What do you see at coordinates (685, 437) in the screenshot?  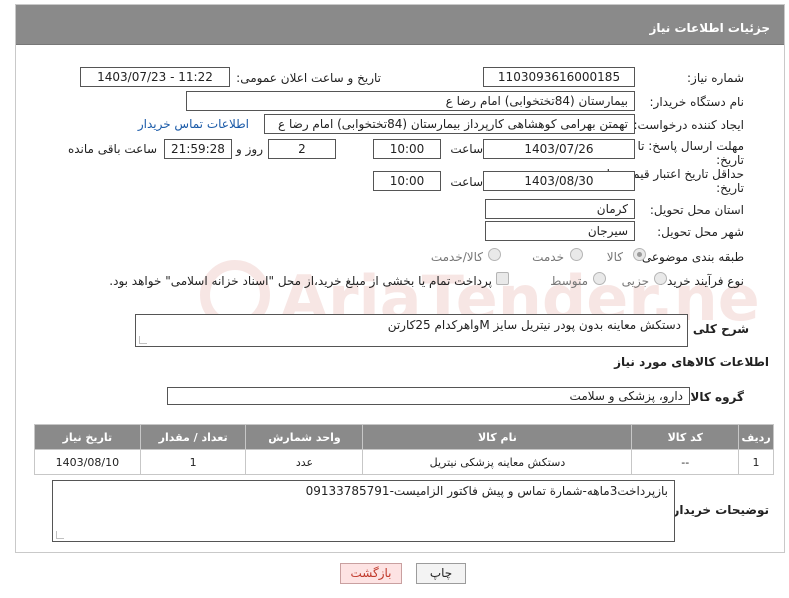 I see `col-code-header: کد کالا` at bounding box center [685, 437].